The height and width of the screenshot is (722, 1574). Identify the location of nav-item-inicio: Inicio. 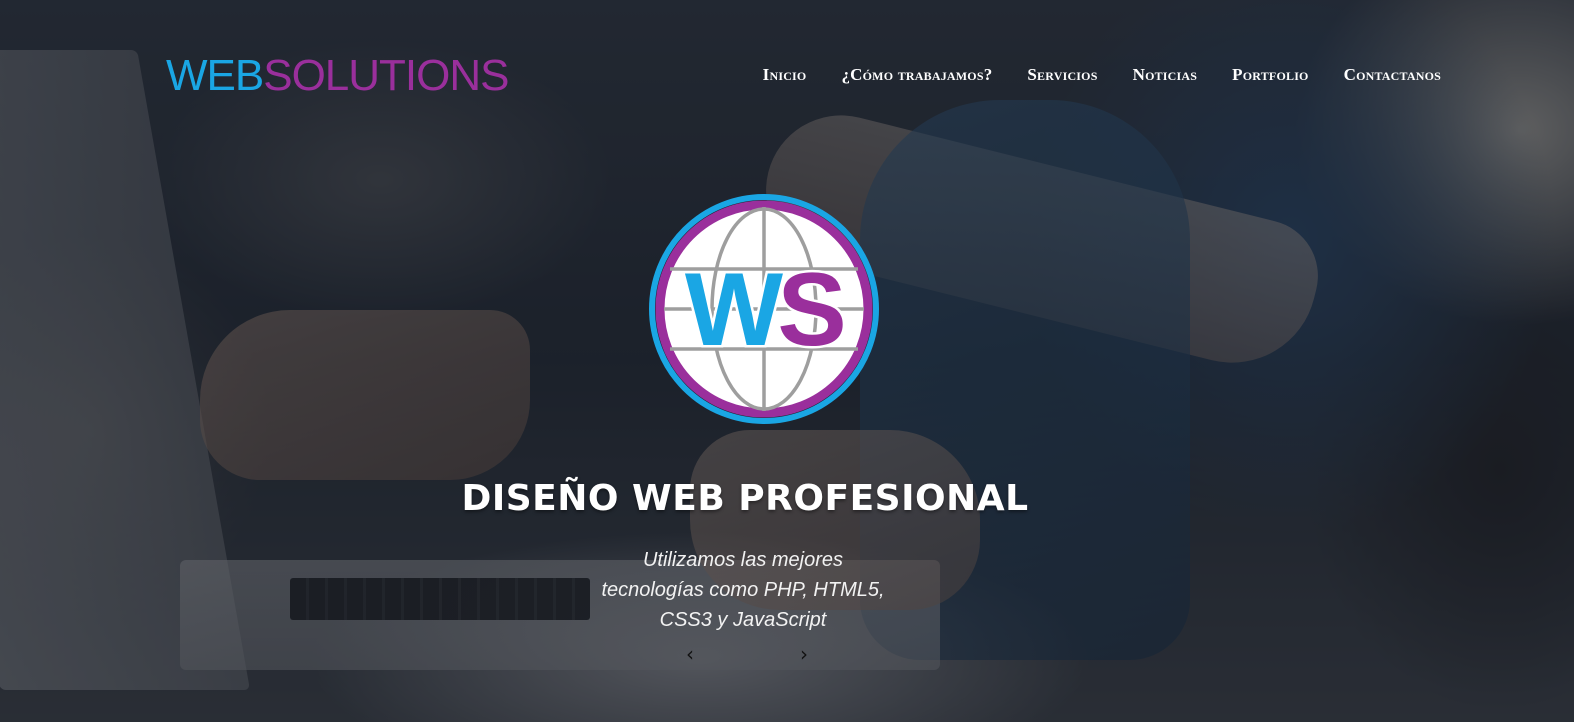
(785, 75).